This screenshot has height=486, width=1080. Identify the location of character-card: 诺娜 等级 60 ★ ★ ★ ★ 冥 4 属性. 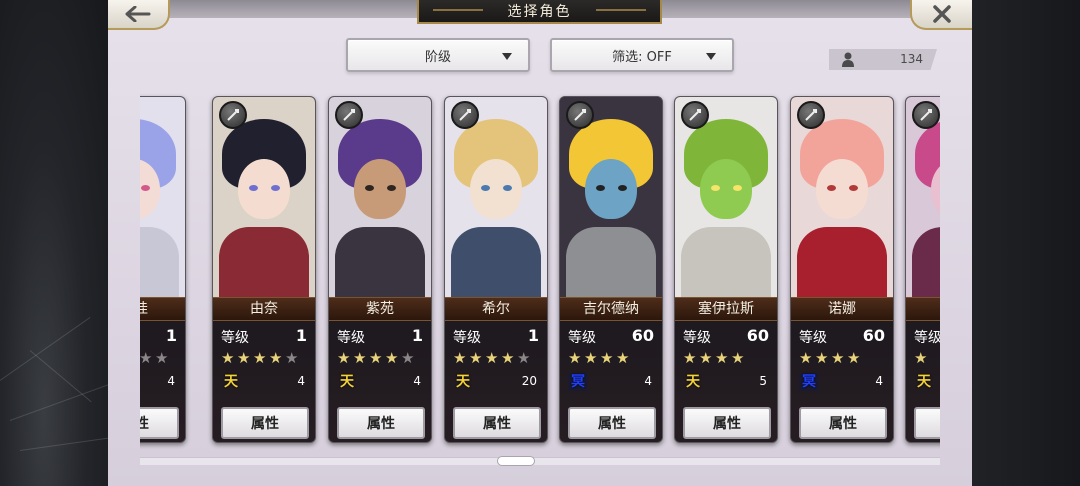
(842, 269).